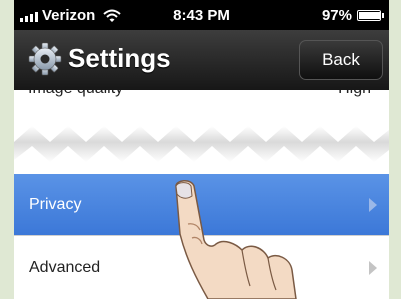  I want to click on battery-fill, so click(370, 15).